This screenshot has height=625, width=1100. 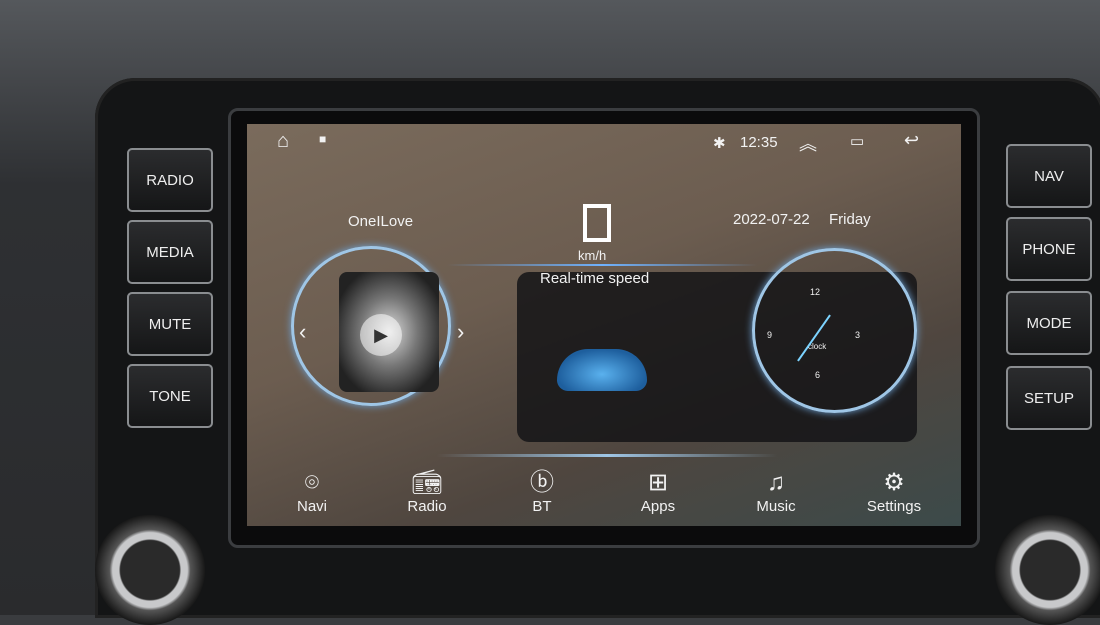 What do you see at coordinates (602, 265) in the screenshot?
I see `speed-glow-line` at bounding box center [602, 265].